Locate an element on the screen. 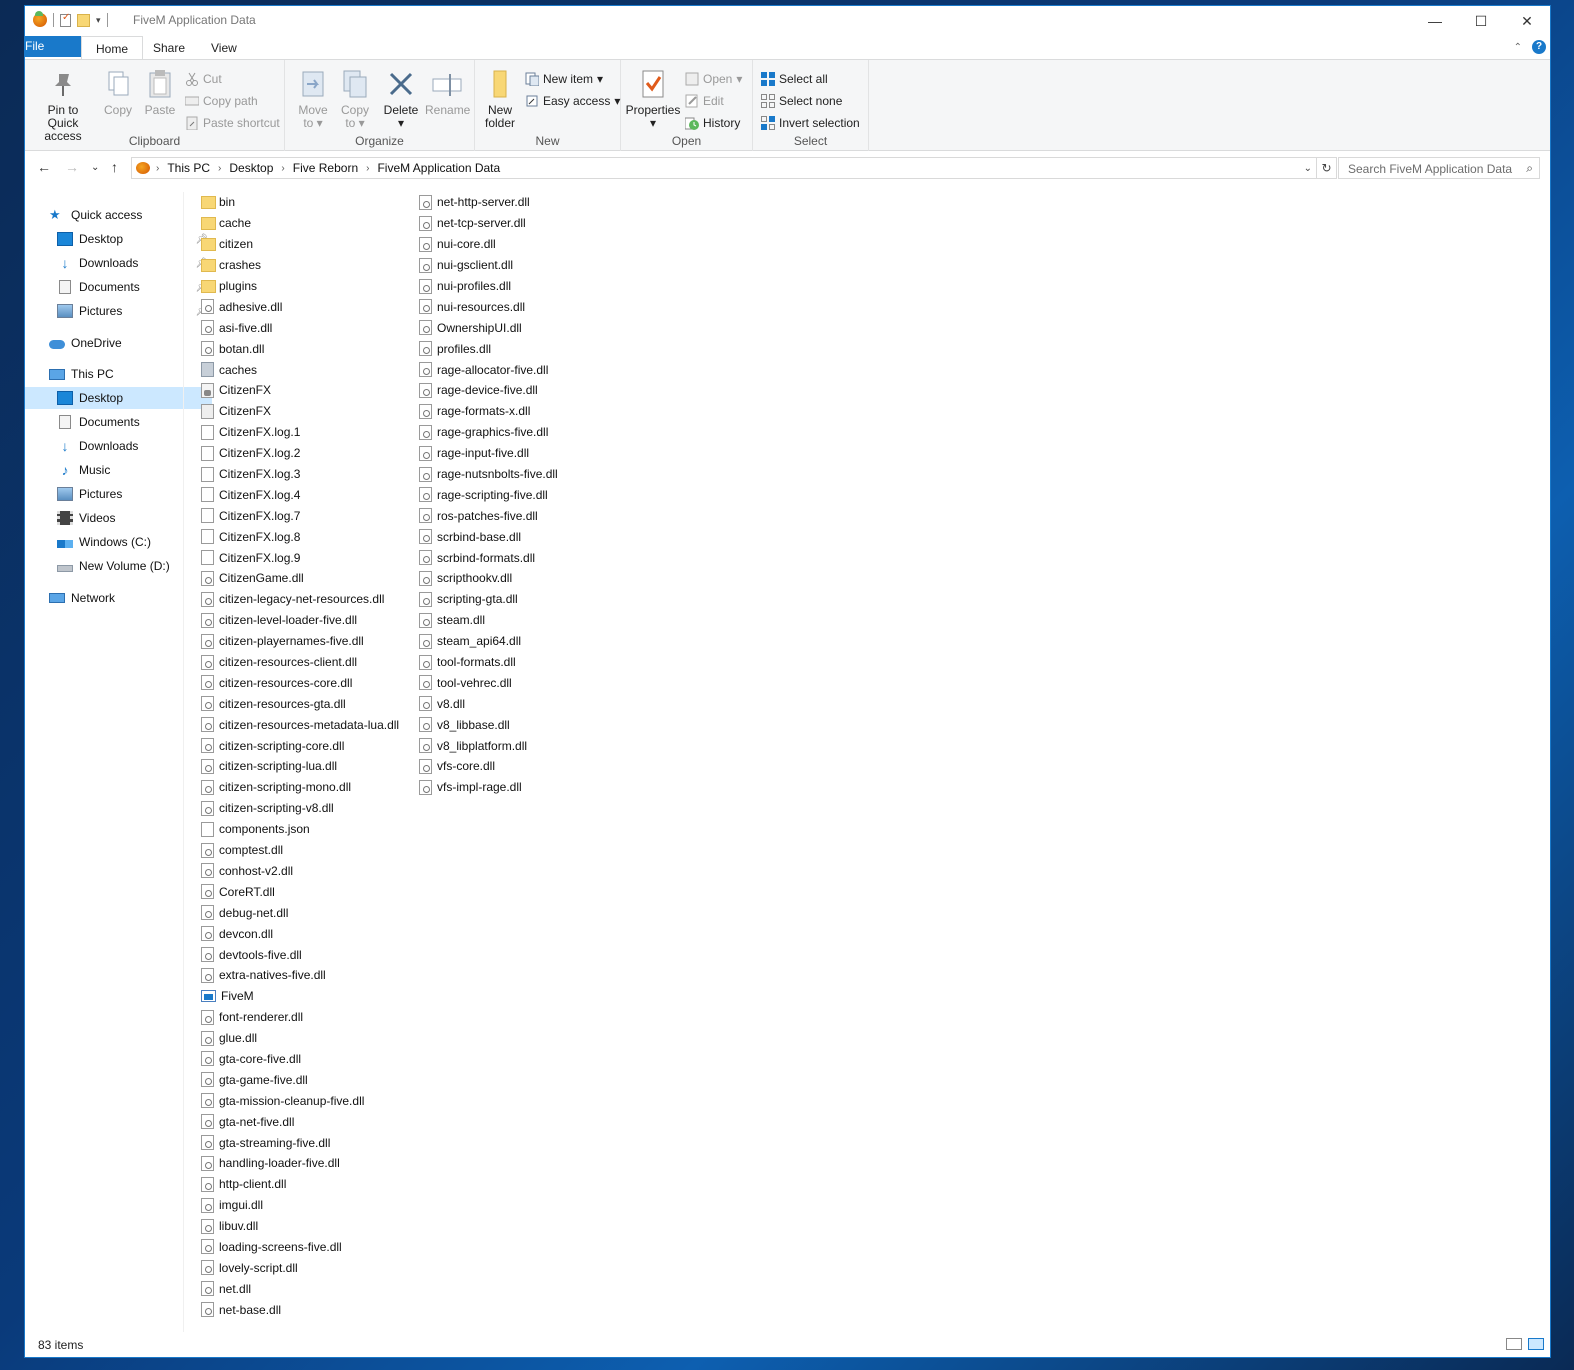 The width and height of the screenshot is (1574, 1370). pane-divider is located at coordinates (183, 762).